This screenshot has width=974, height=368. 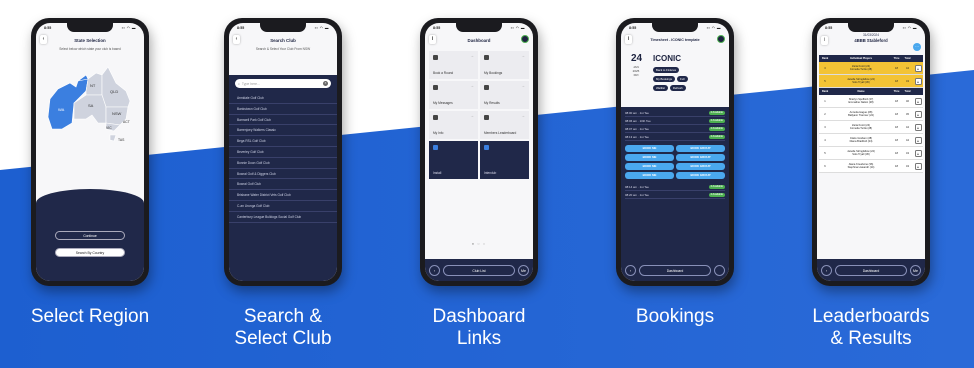 What do you see at coordinates (907, 91) in the screenshot?
I see `column-header: Total` at bounding box center [907, 91].